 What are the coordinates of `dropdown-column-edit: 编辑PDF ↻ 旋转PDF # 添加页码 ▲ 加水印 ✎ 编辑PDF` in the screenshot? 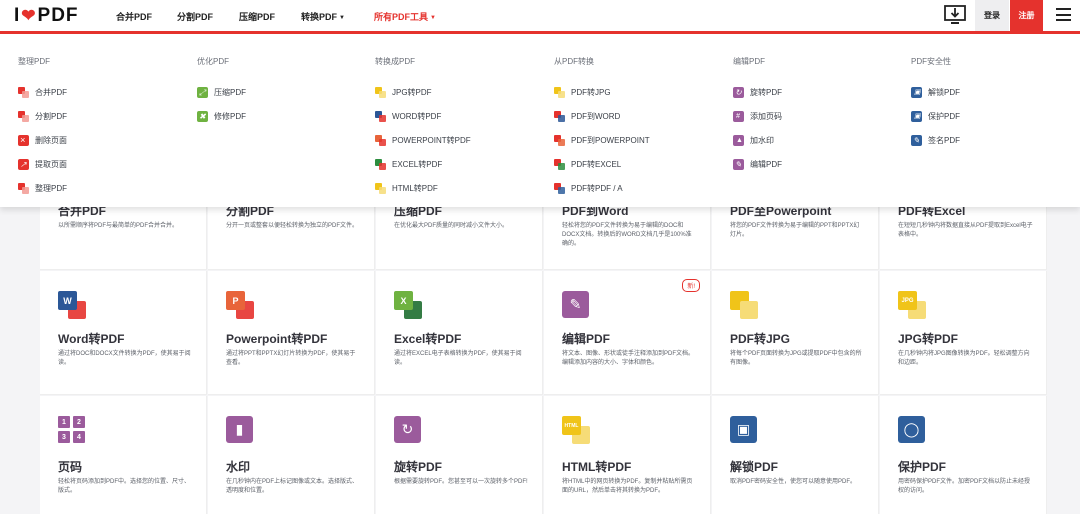 It's located at (818, 116).